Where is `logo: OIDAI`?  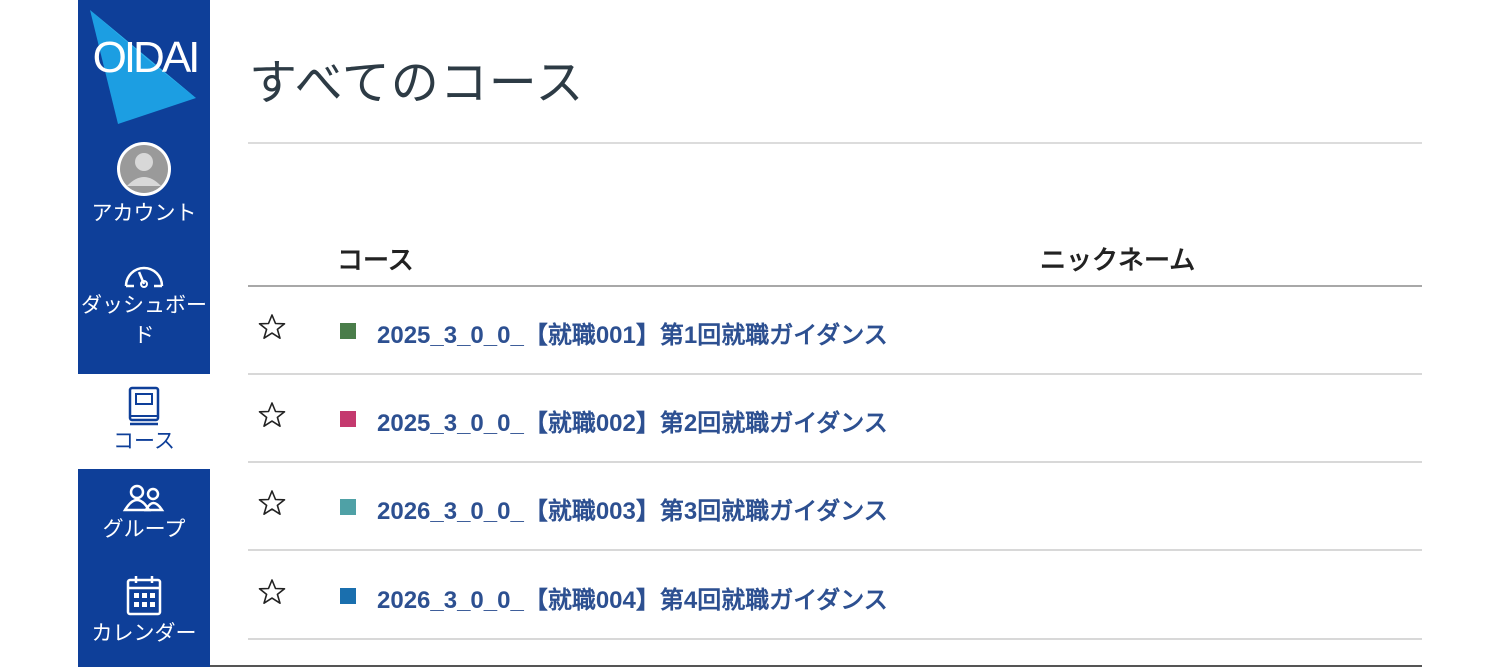 logo: OIDAI is located at coordinates (144, 65).